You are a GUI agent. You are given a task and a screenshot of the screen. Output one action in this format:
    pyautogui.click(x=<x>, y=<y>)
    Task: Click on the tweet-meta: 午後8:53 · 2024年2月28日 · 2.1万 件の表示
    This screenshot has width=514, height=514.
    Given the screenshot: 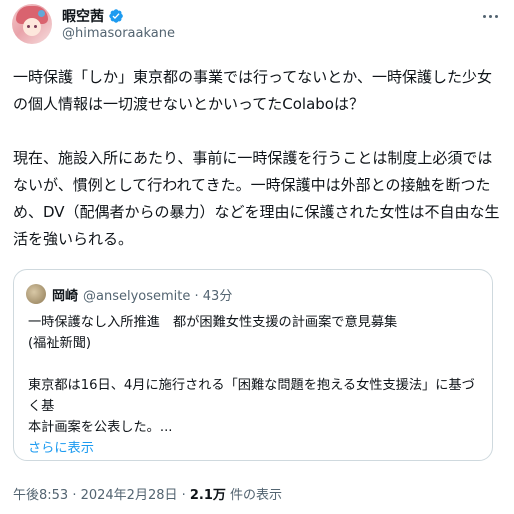 What is the action you would take?
    pyautogui.click(x=147, y=493)
    